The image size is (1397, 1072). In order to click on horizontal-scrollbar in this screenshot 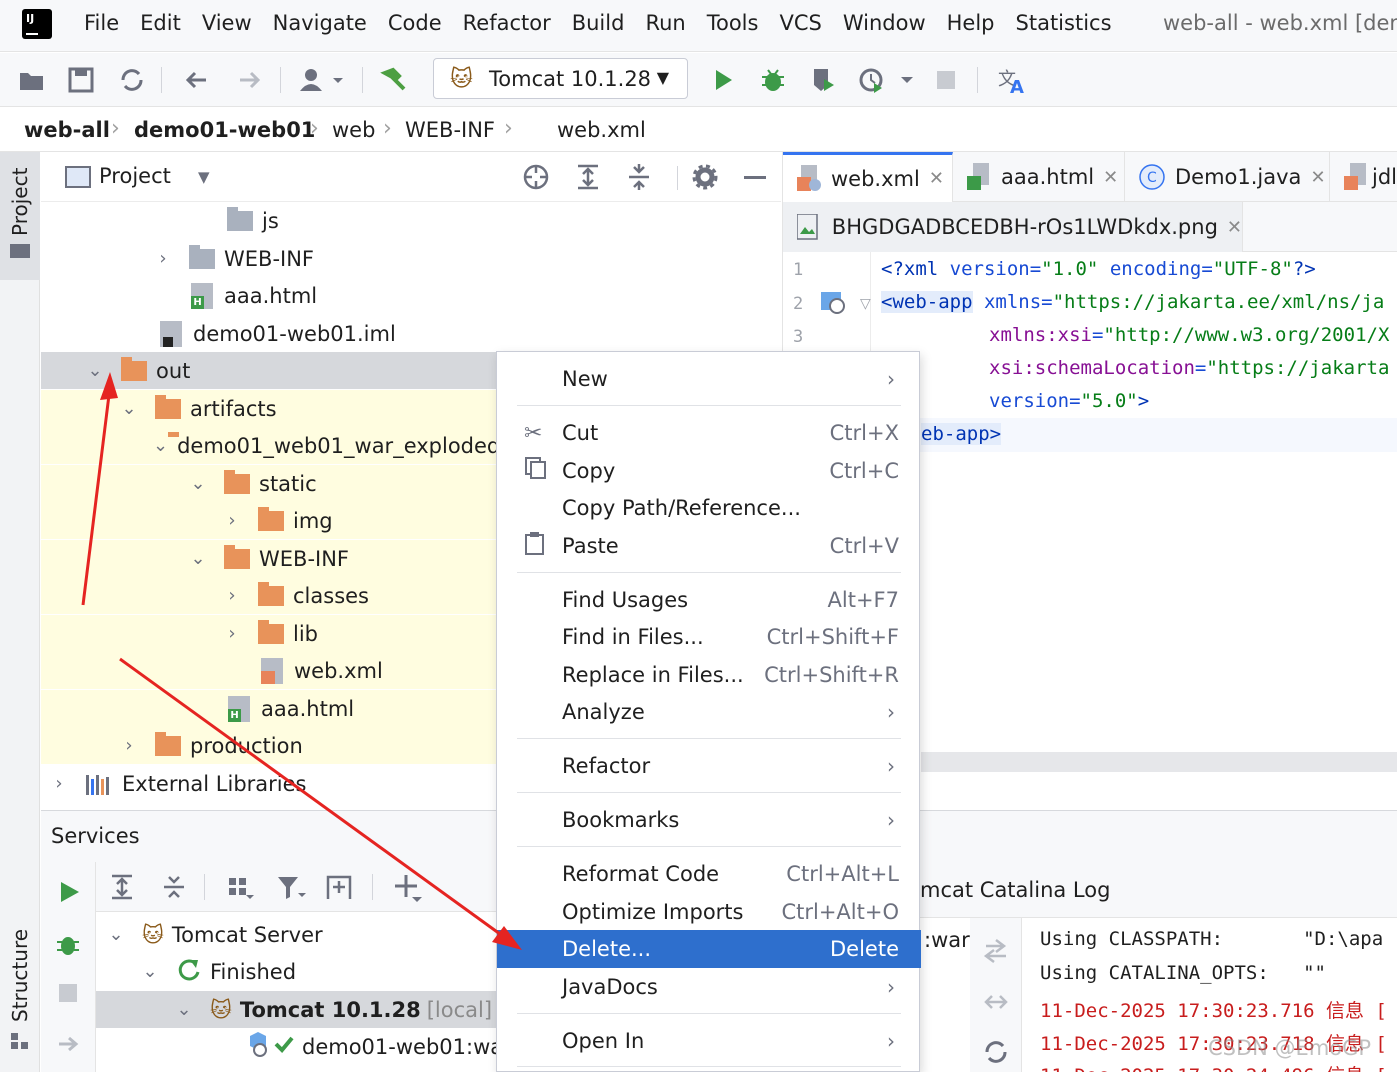, I will do `click(1159, 762)`.